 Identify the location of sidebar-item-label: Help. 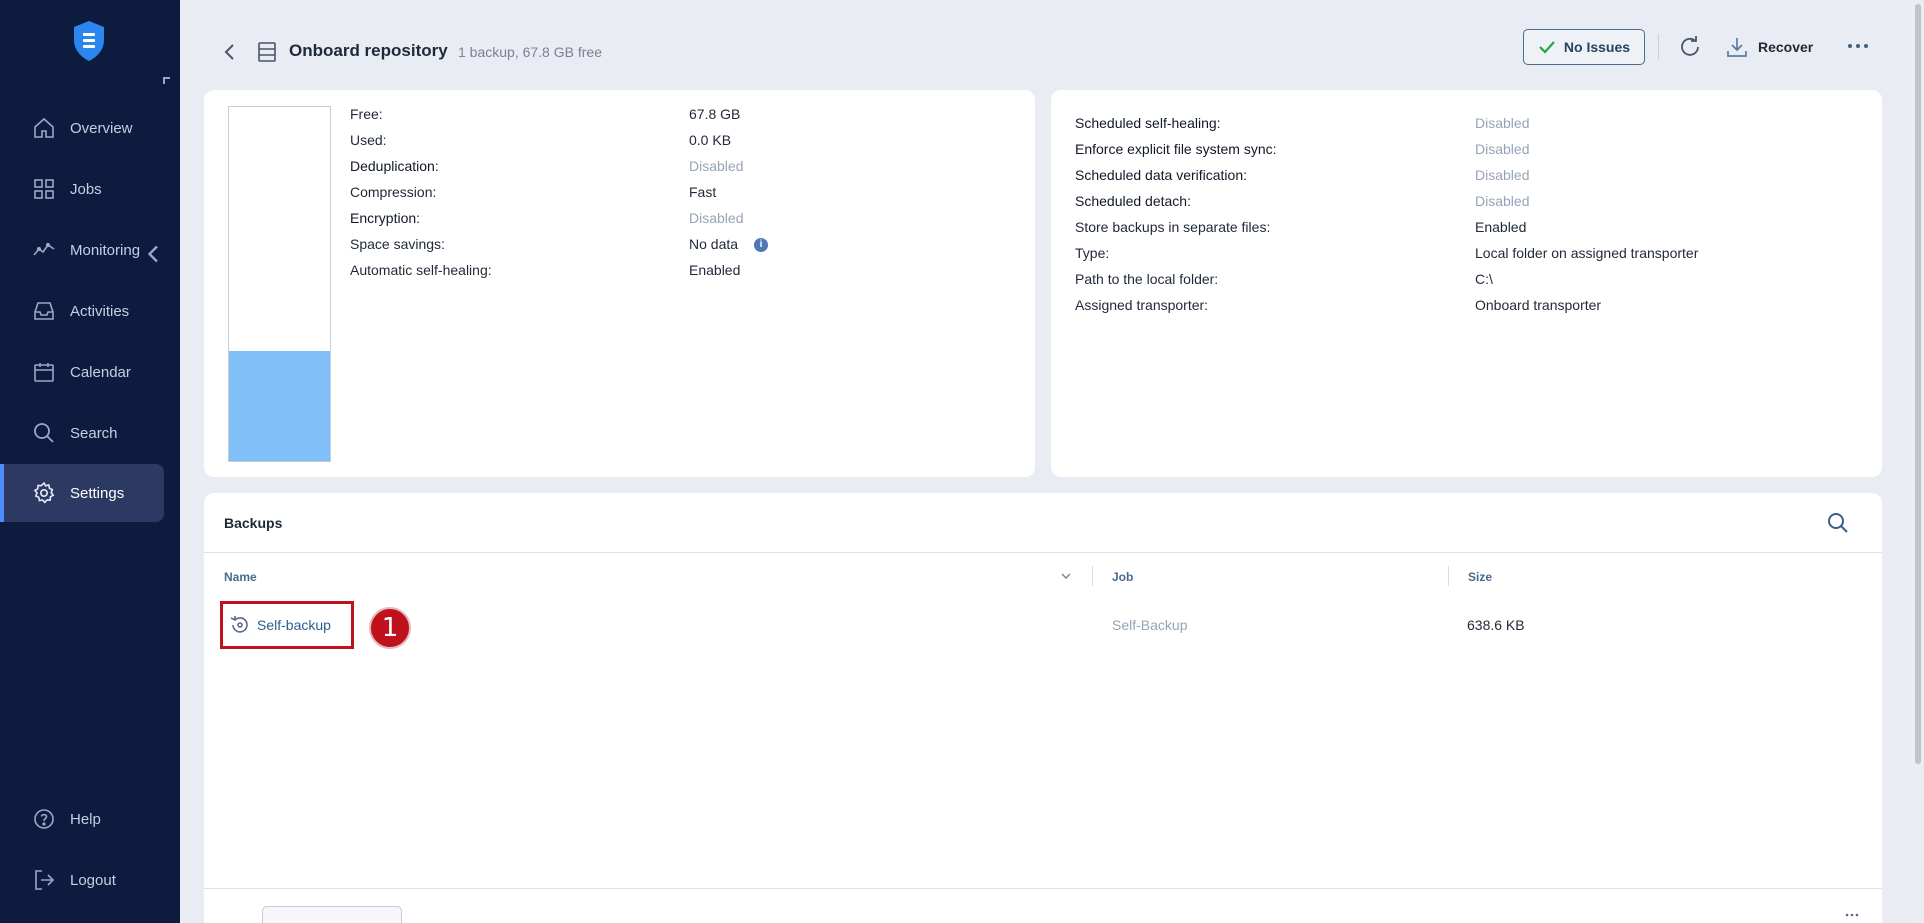
(85, 819).